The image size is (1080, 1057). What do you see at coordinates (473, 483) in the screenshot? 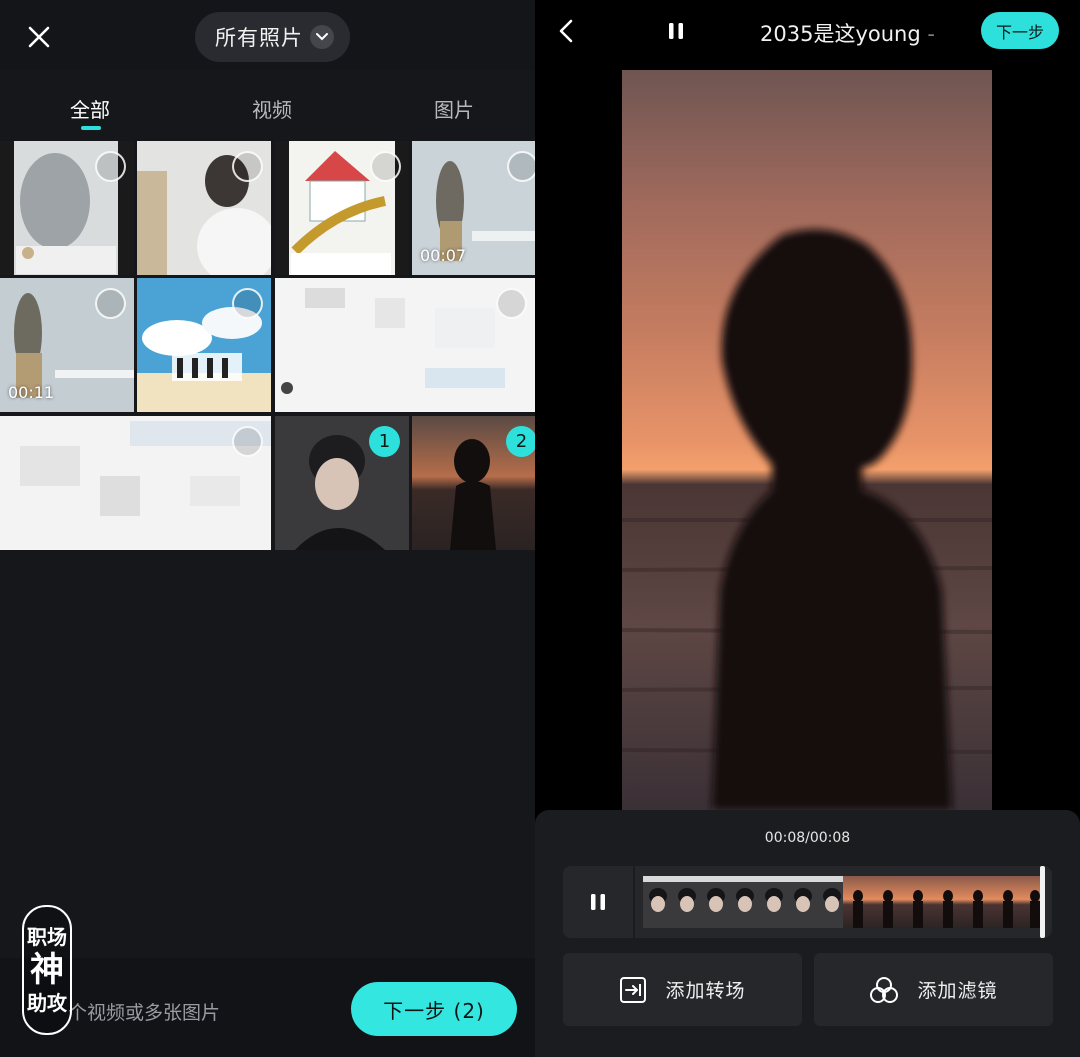
I see `media-thumbnail: 2` at bounding box center [473, 483].